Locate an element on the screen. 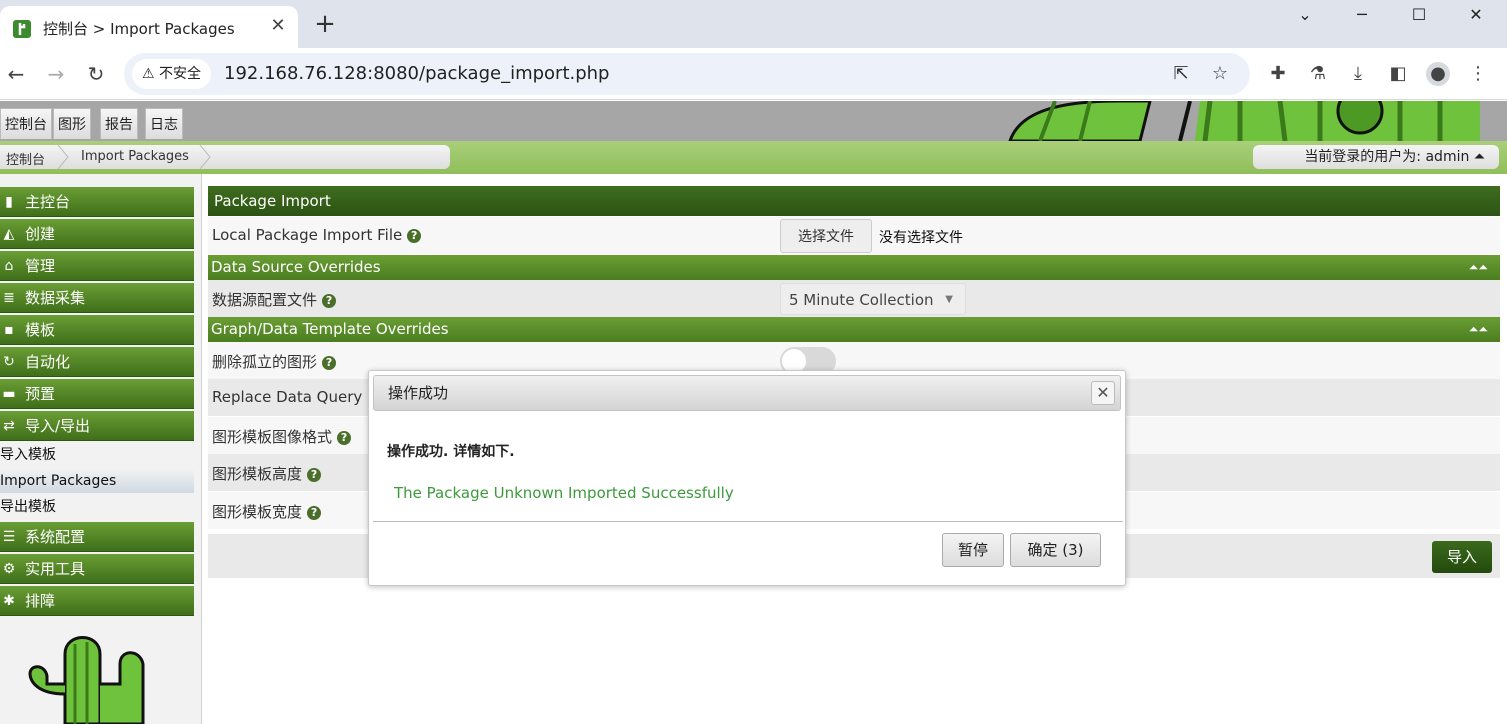 This screenshot has width=1507, height=724. tab-close-icon: ✕ is located at coordinates (278, 26).